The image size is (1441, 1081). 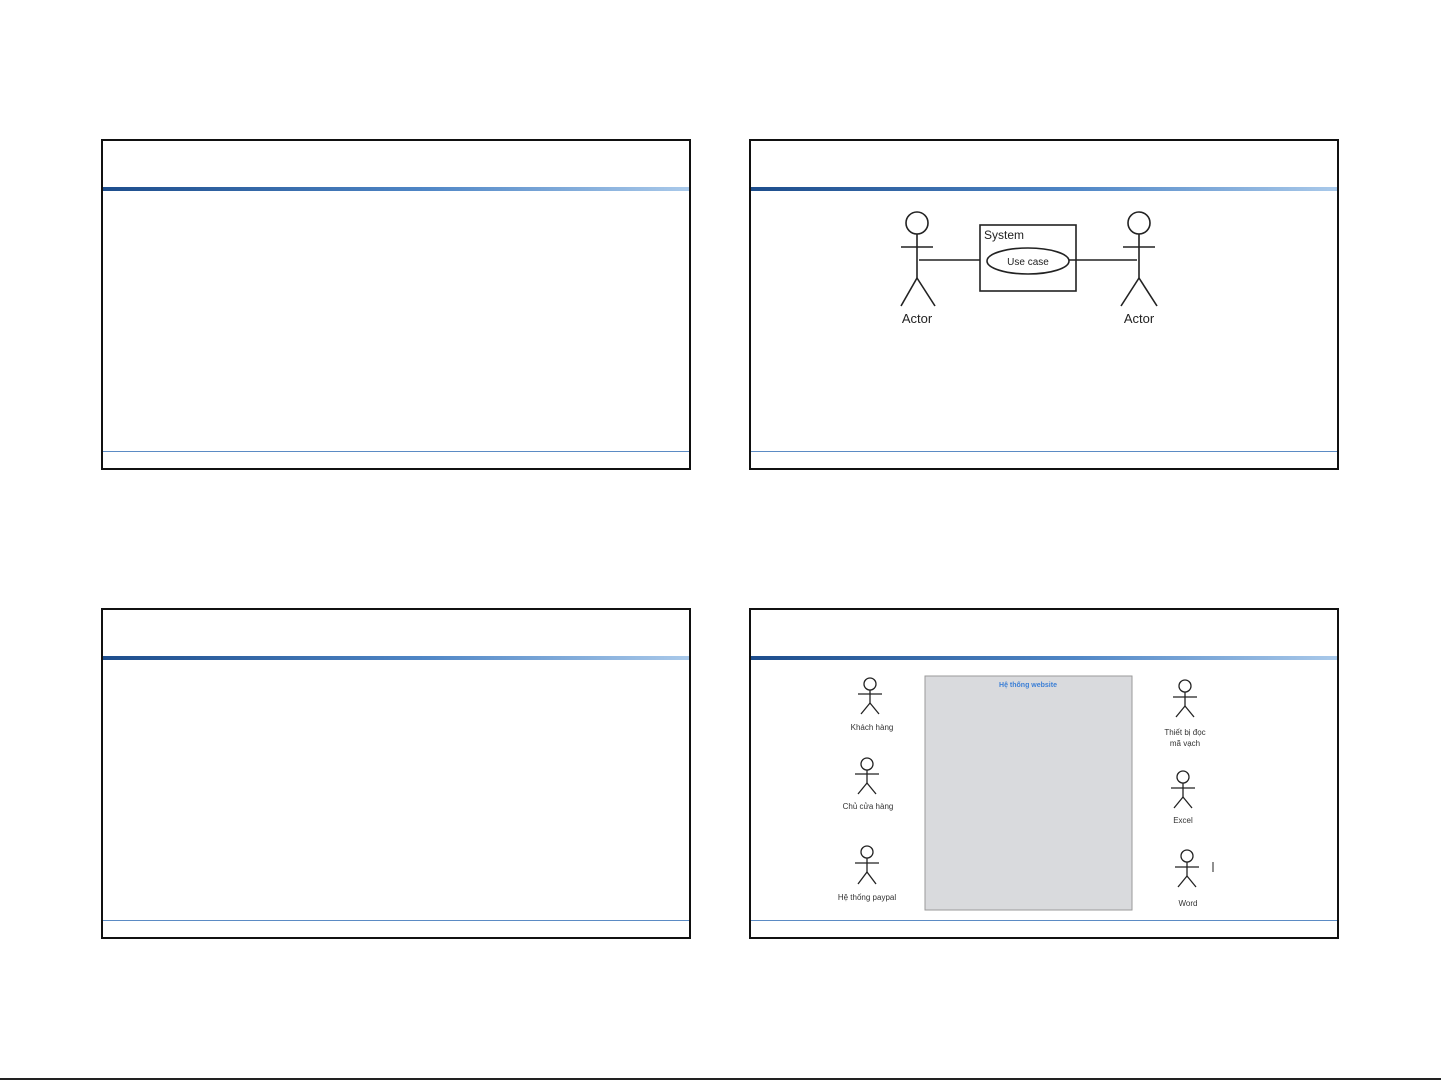 I want to click on system-boundary, so click(x=1028, y=793).